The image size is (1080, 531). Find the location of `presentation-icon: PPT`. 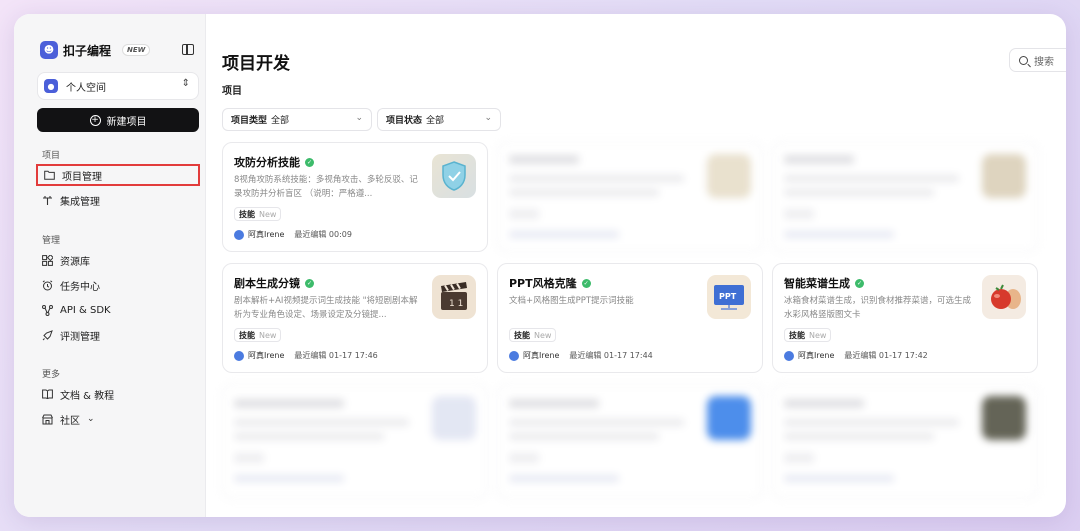

presentation-icon: PPT is located at coordinates (729, 297).